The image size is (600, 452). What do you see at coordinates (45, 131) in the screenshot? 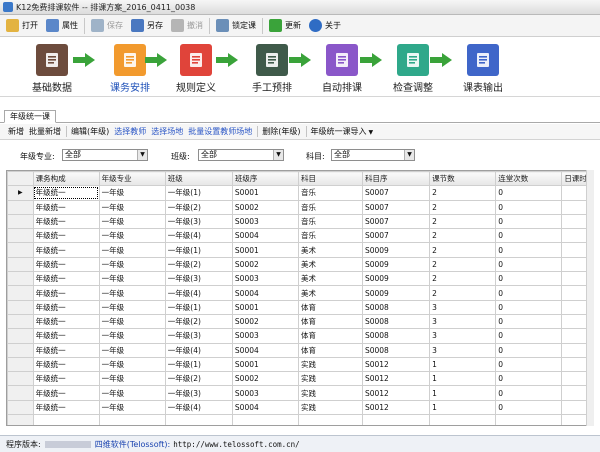
I see `action-2: 批量新增` at bounding box center [45, 131].